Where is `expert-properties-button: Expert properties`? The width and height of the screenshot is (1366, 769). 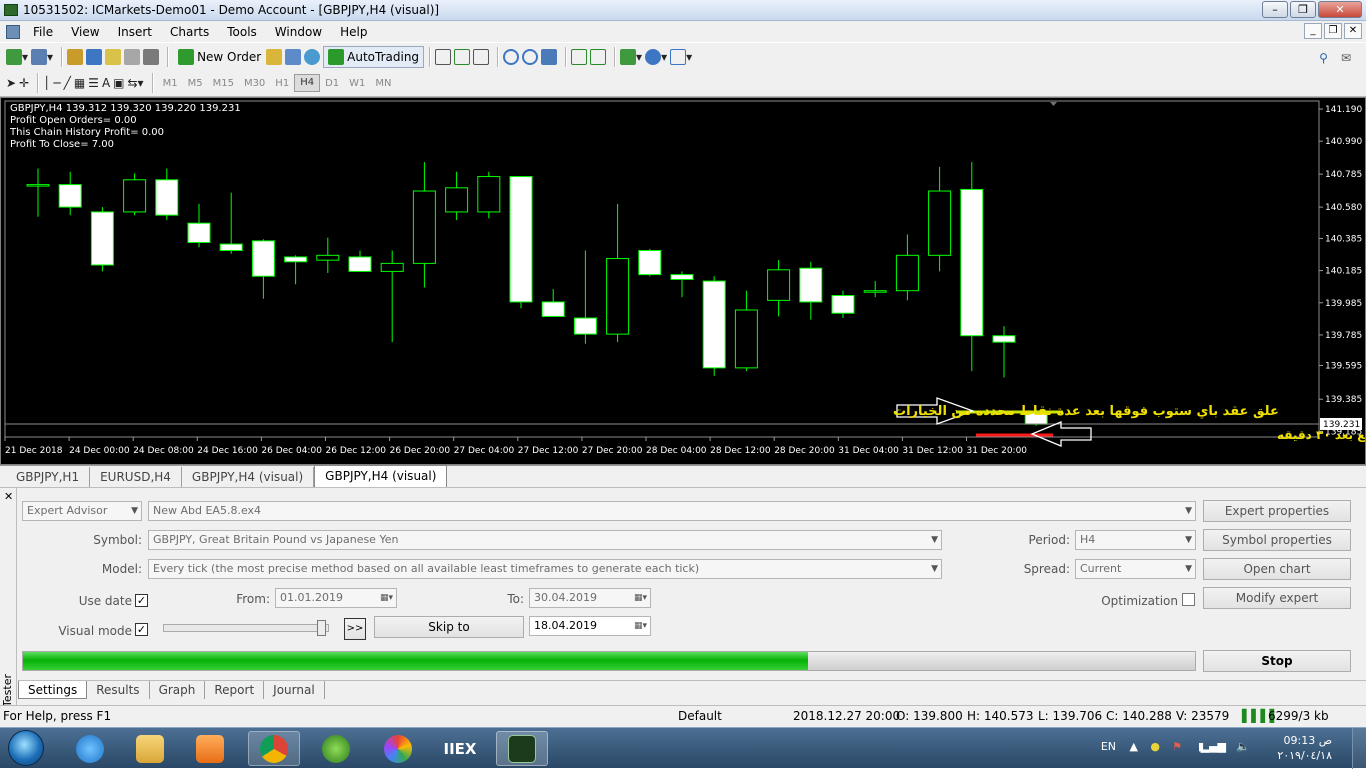 expert-properties-button: Expert properties is located at coordinates (1277, 511).